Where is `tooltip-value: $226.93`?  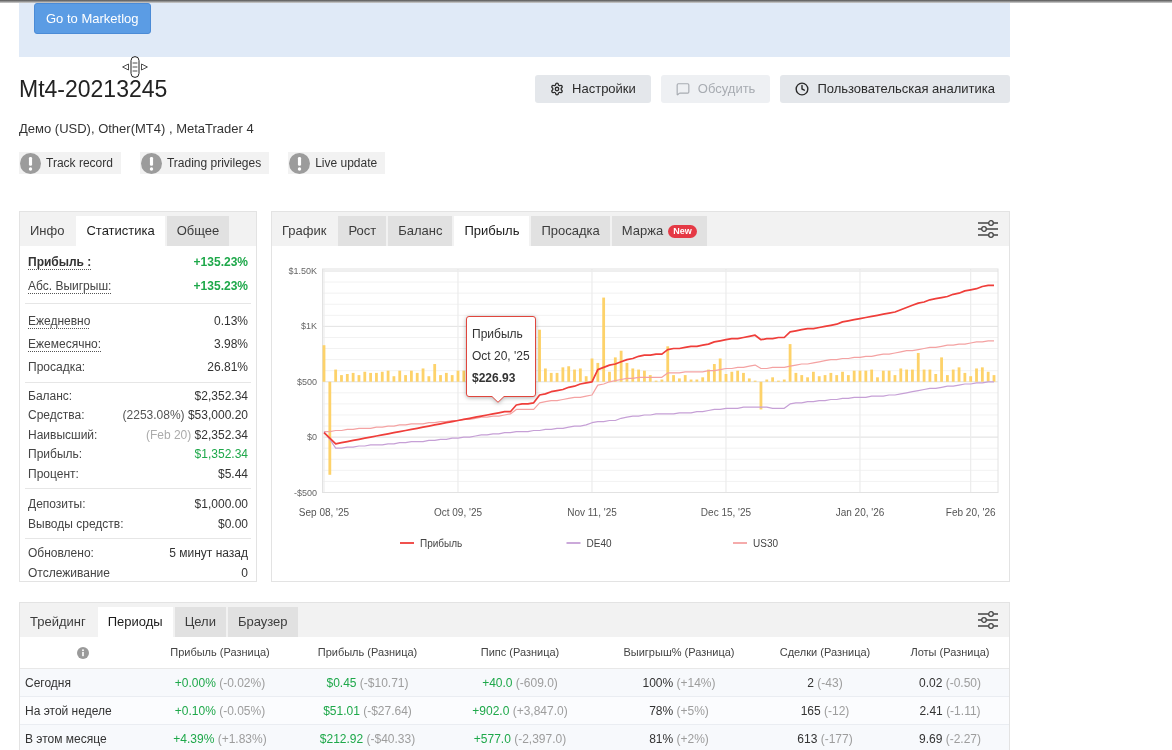 tooltip-value: $226.93 is located at coordinates (494, 378).